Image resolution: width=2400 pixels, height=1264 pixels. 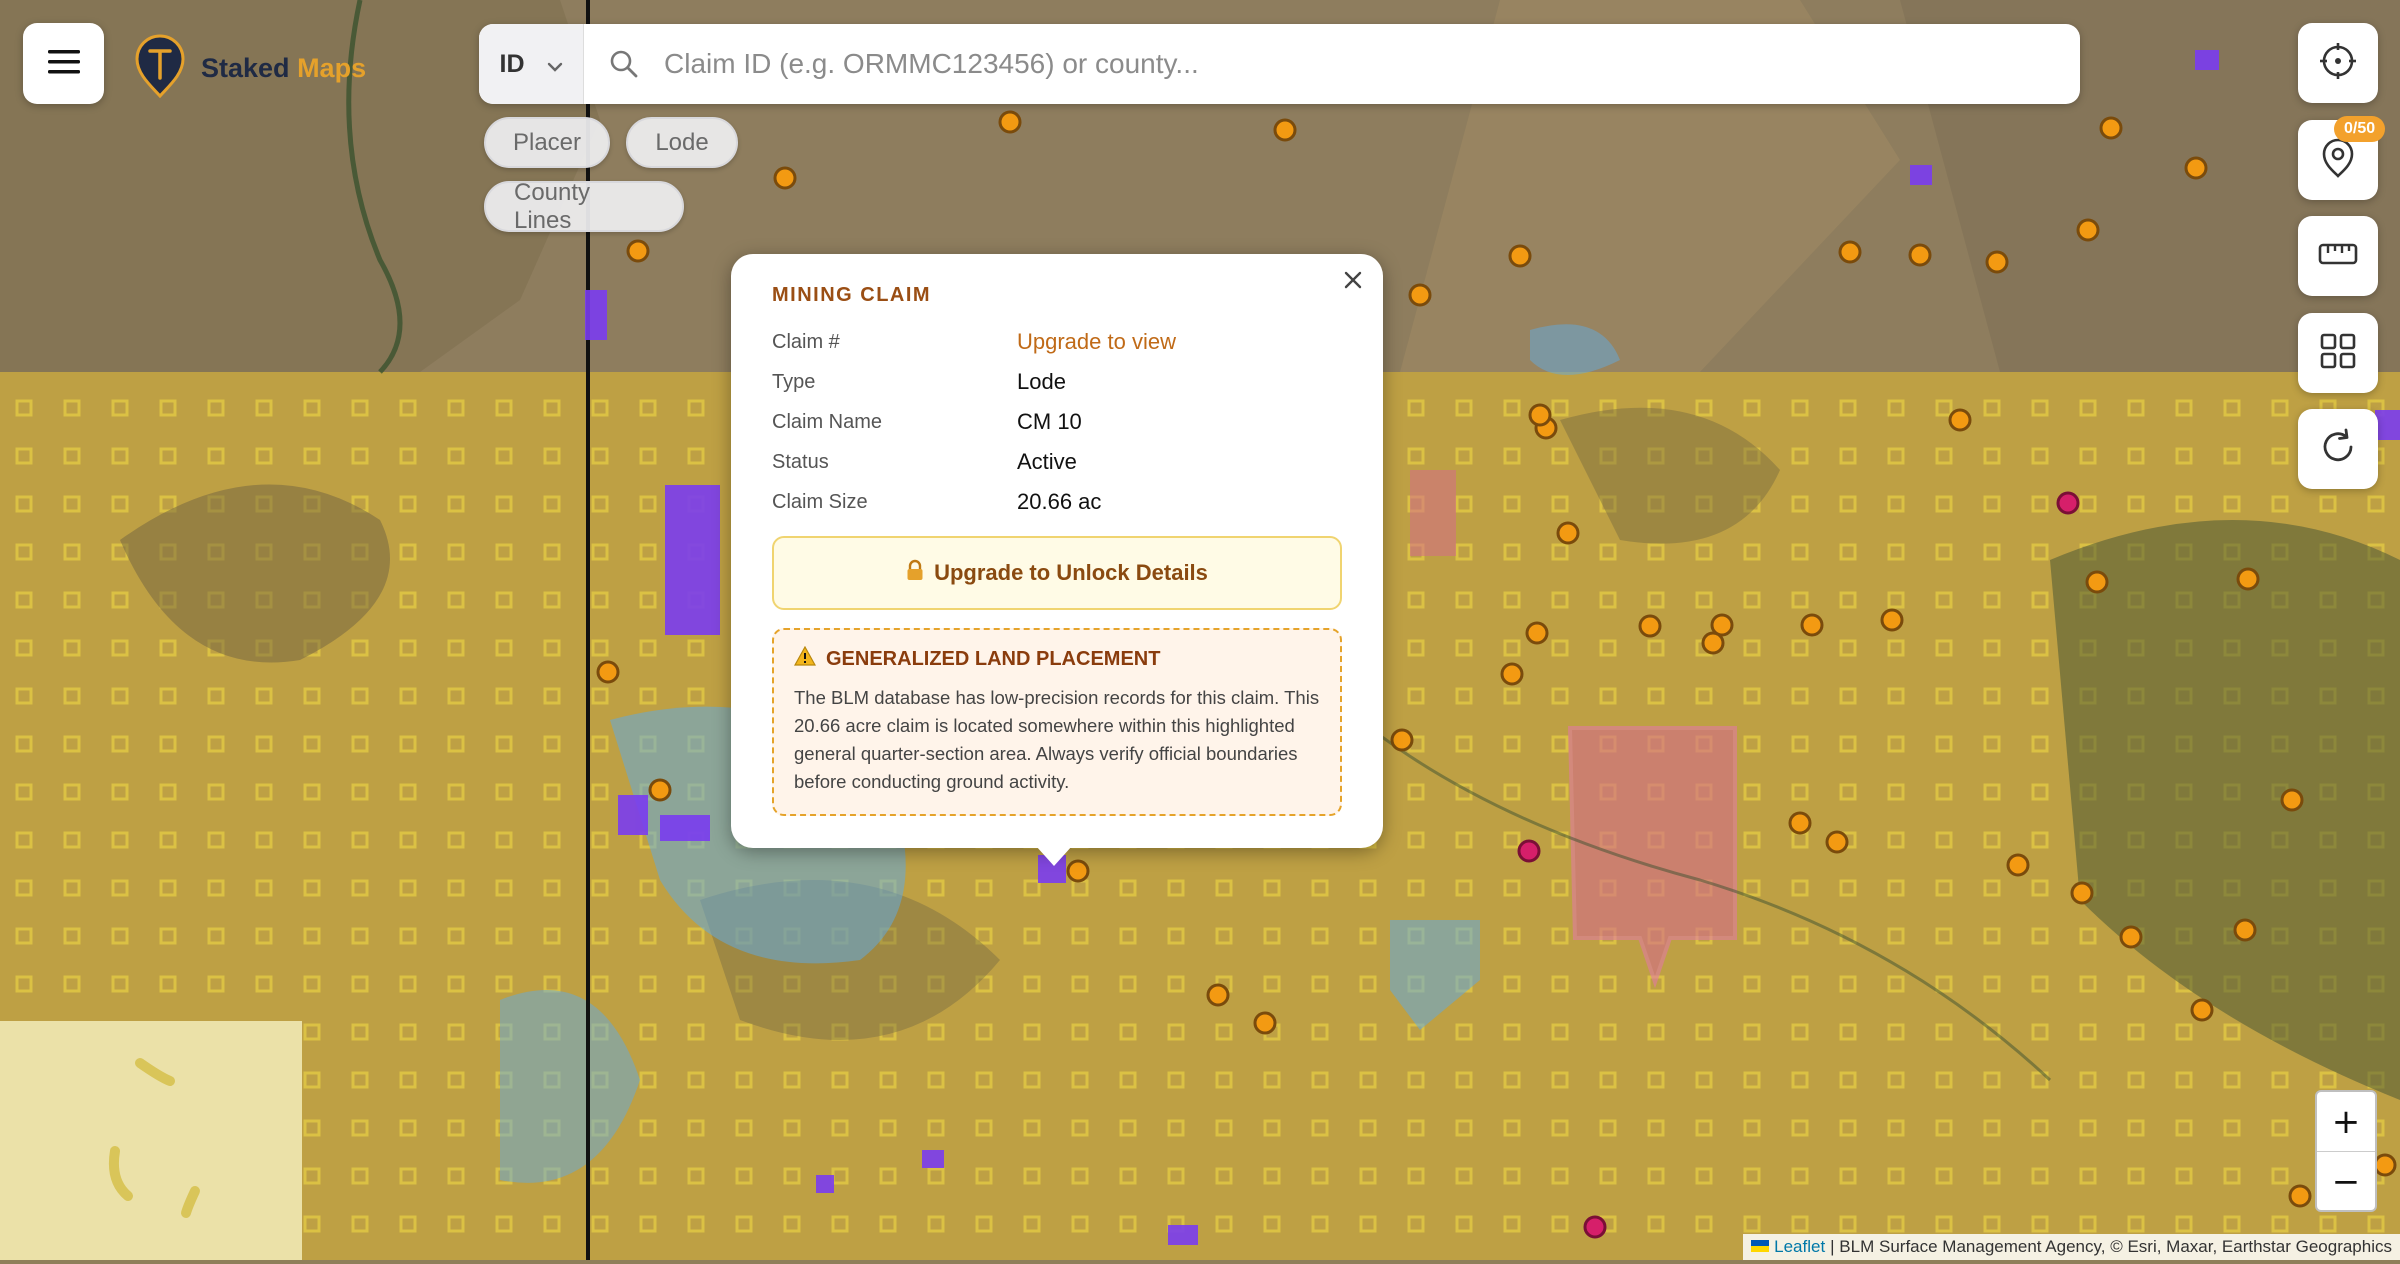 I want to click on refresh-button, so click(x=2338, y=449).